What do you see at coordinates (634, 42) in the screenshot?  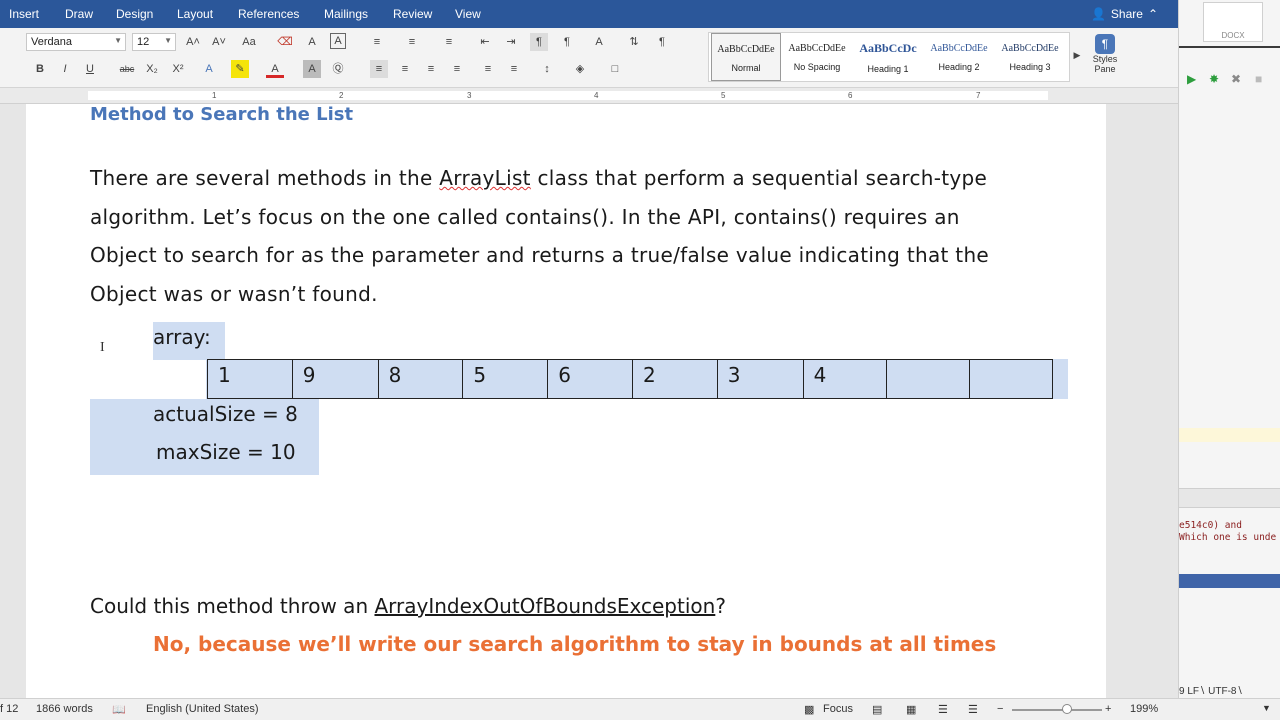 I see `sort-icon: ⇅` at bounding box center [634, 42].